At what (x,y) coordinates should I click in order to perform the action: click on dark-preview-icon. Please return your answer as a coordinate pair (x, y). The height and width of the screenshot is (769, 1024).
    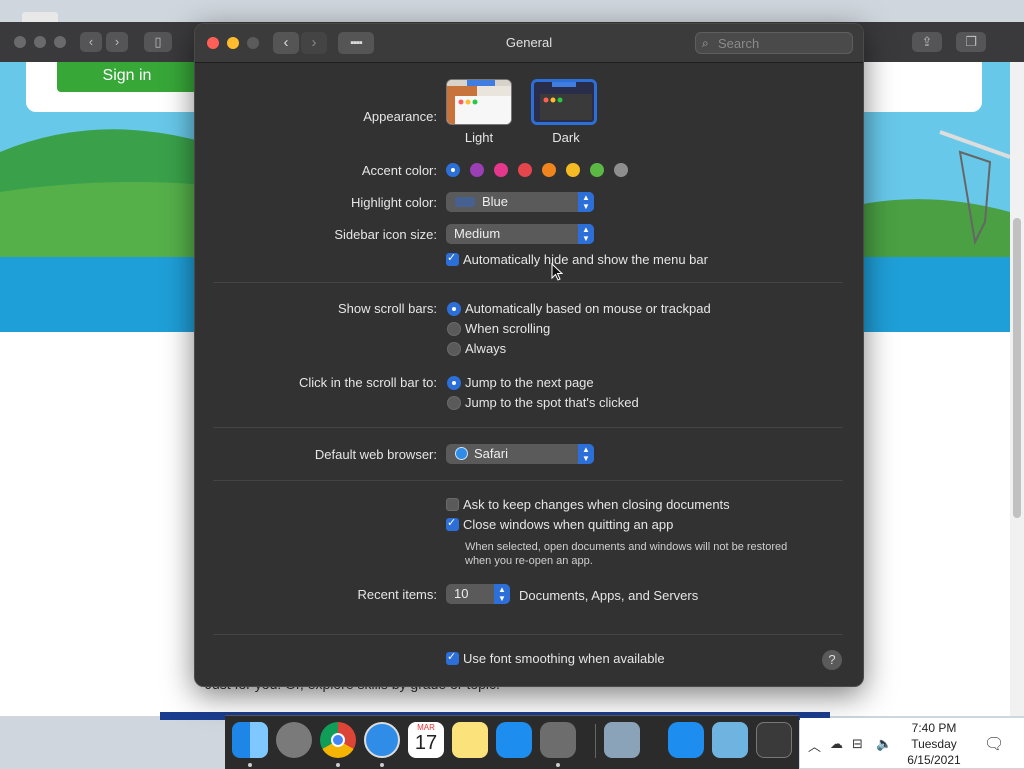
    Looking at the image, I should click on (564, 102).